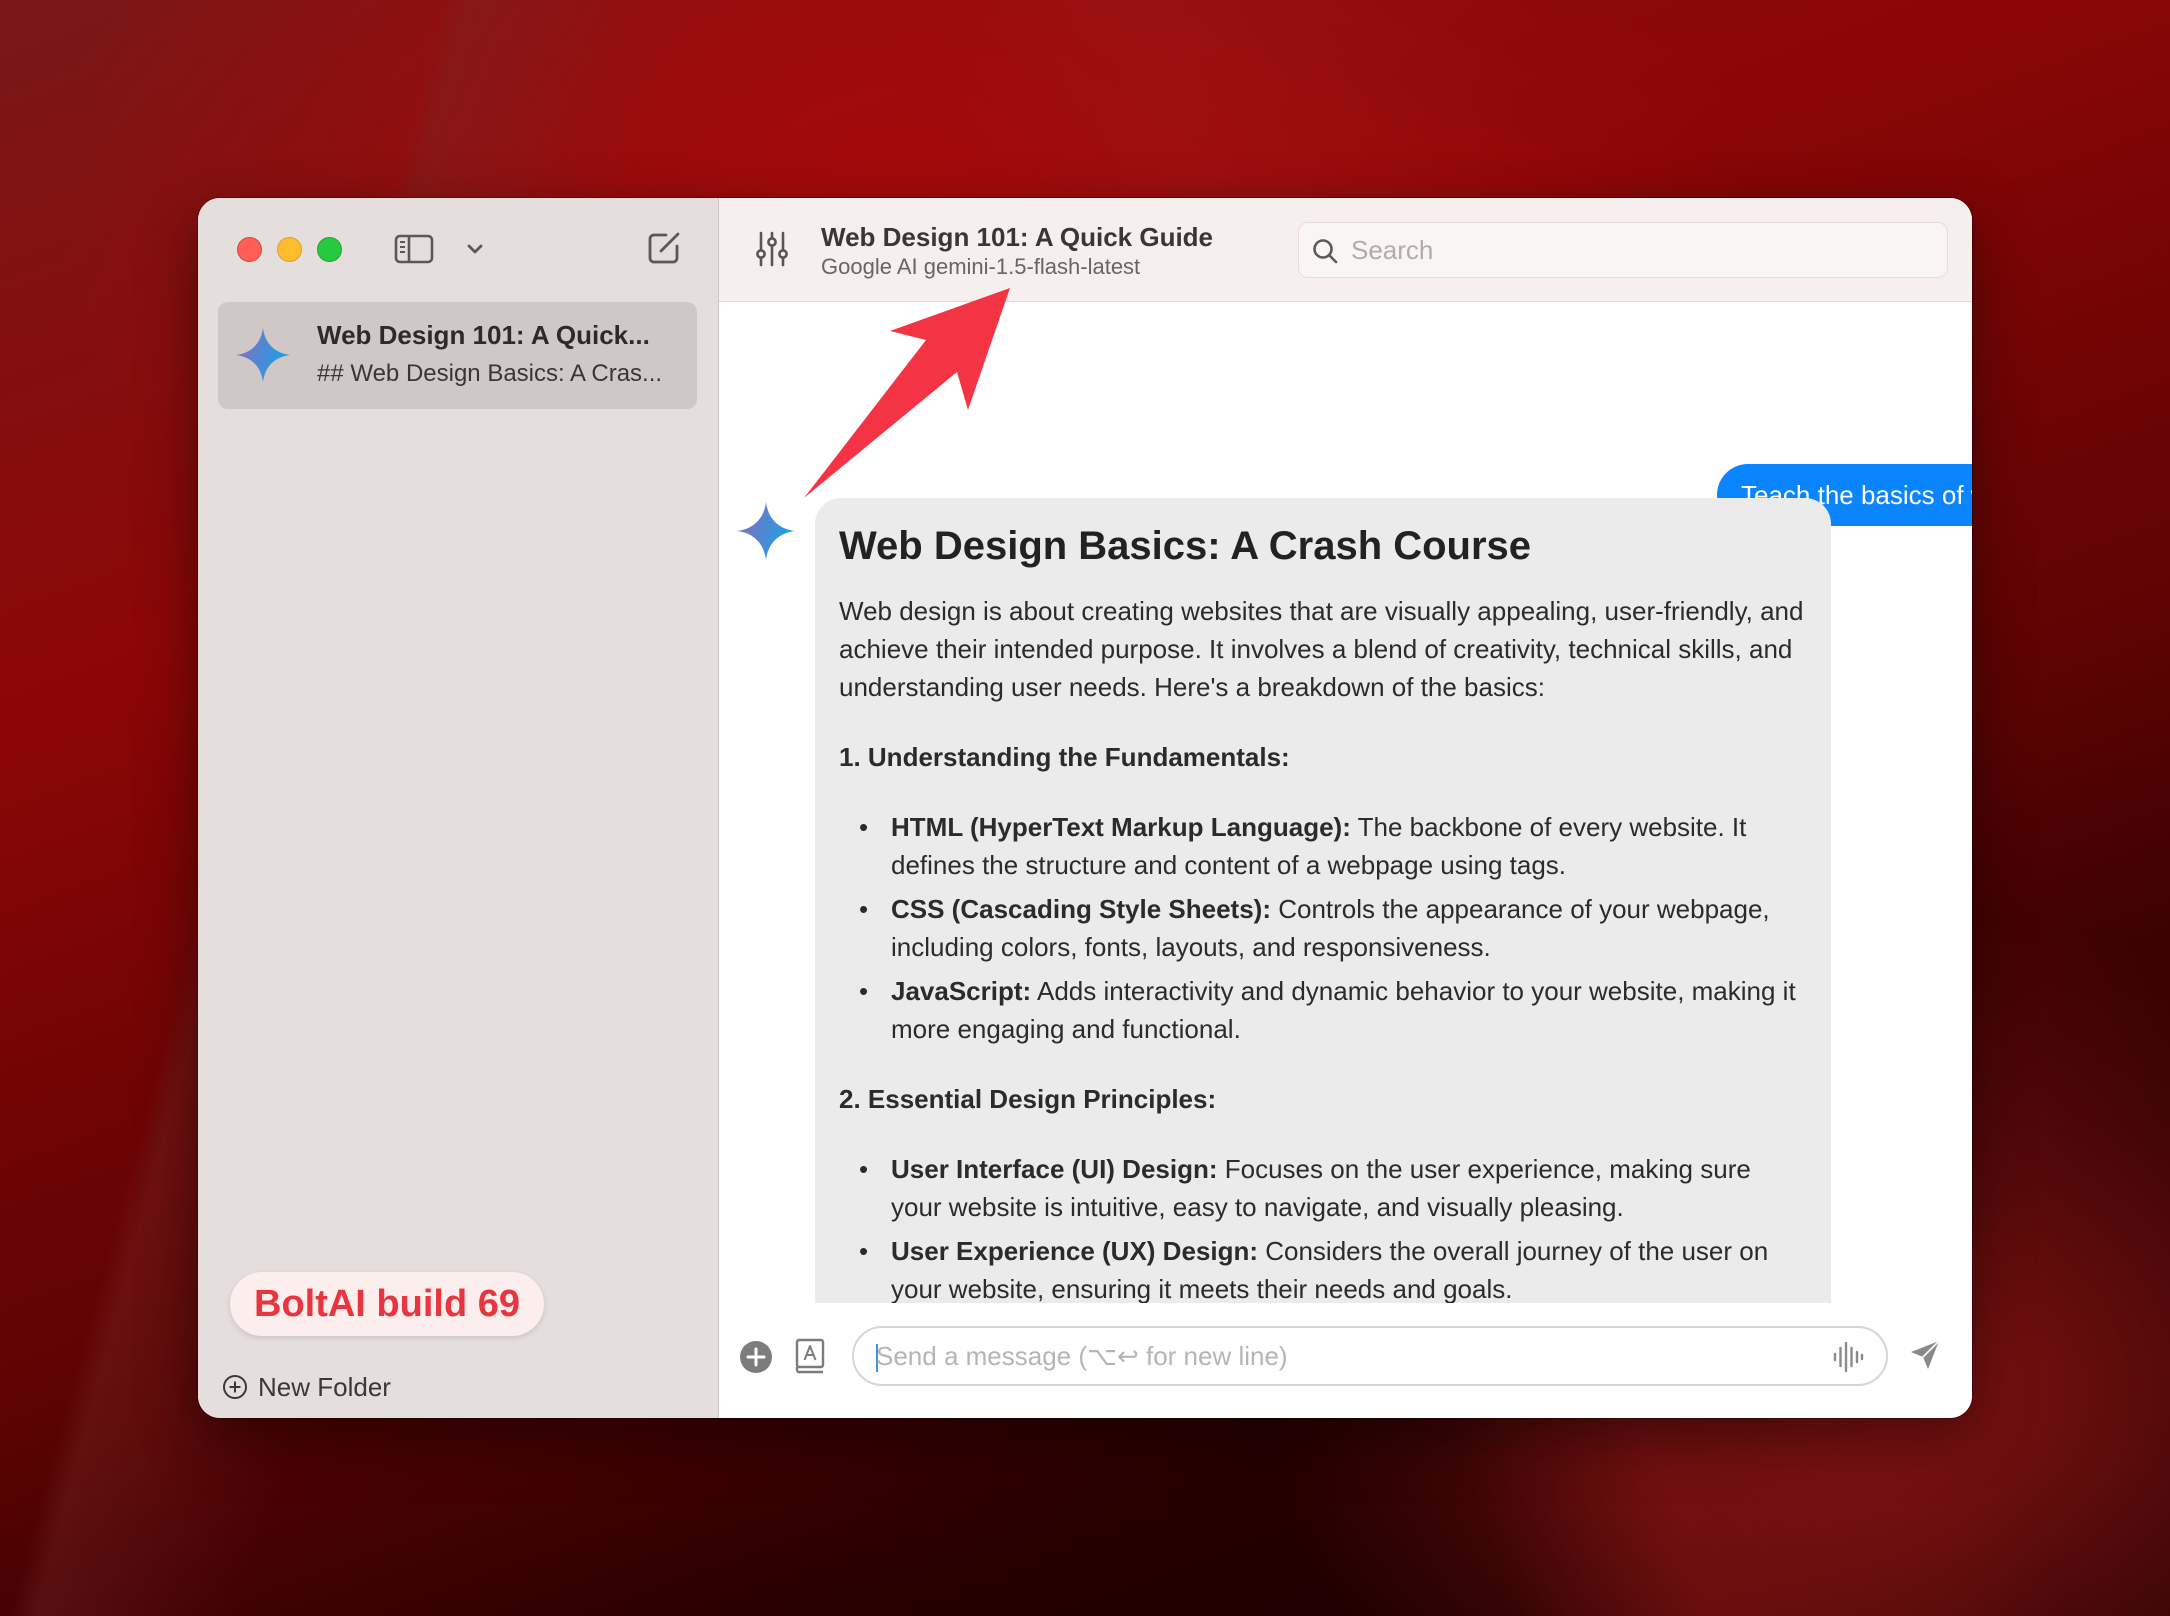  What do you see at coordinates (1325, 251) in the screenshot?
I see `search-icon` at bounding box center [1325, 251].